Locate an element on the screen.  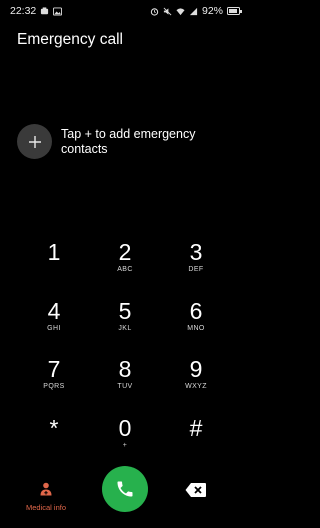
key-0: 0 + is located at coordinates (125, 441).